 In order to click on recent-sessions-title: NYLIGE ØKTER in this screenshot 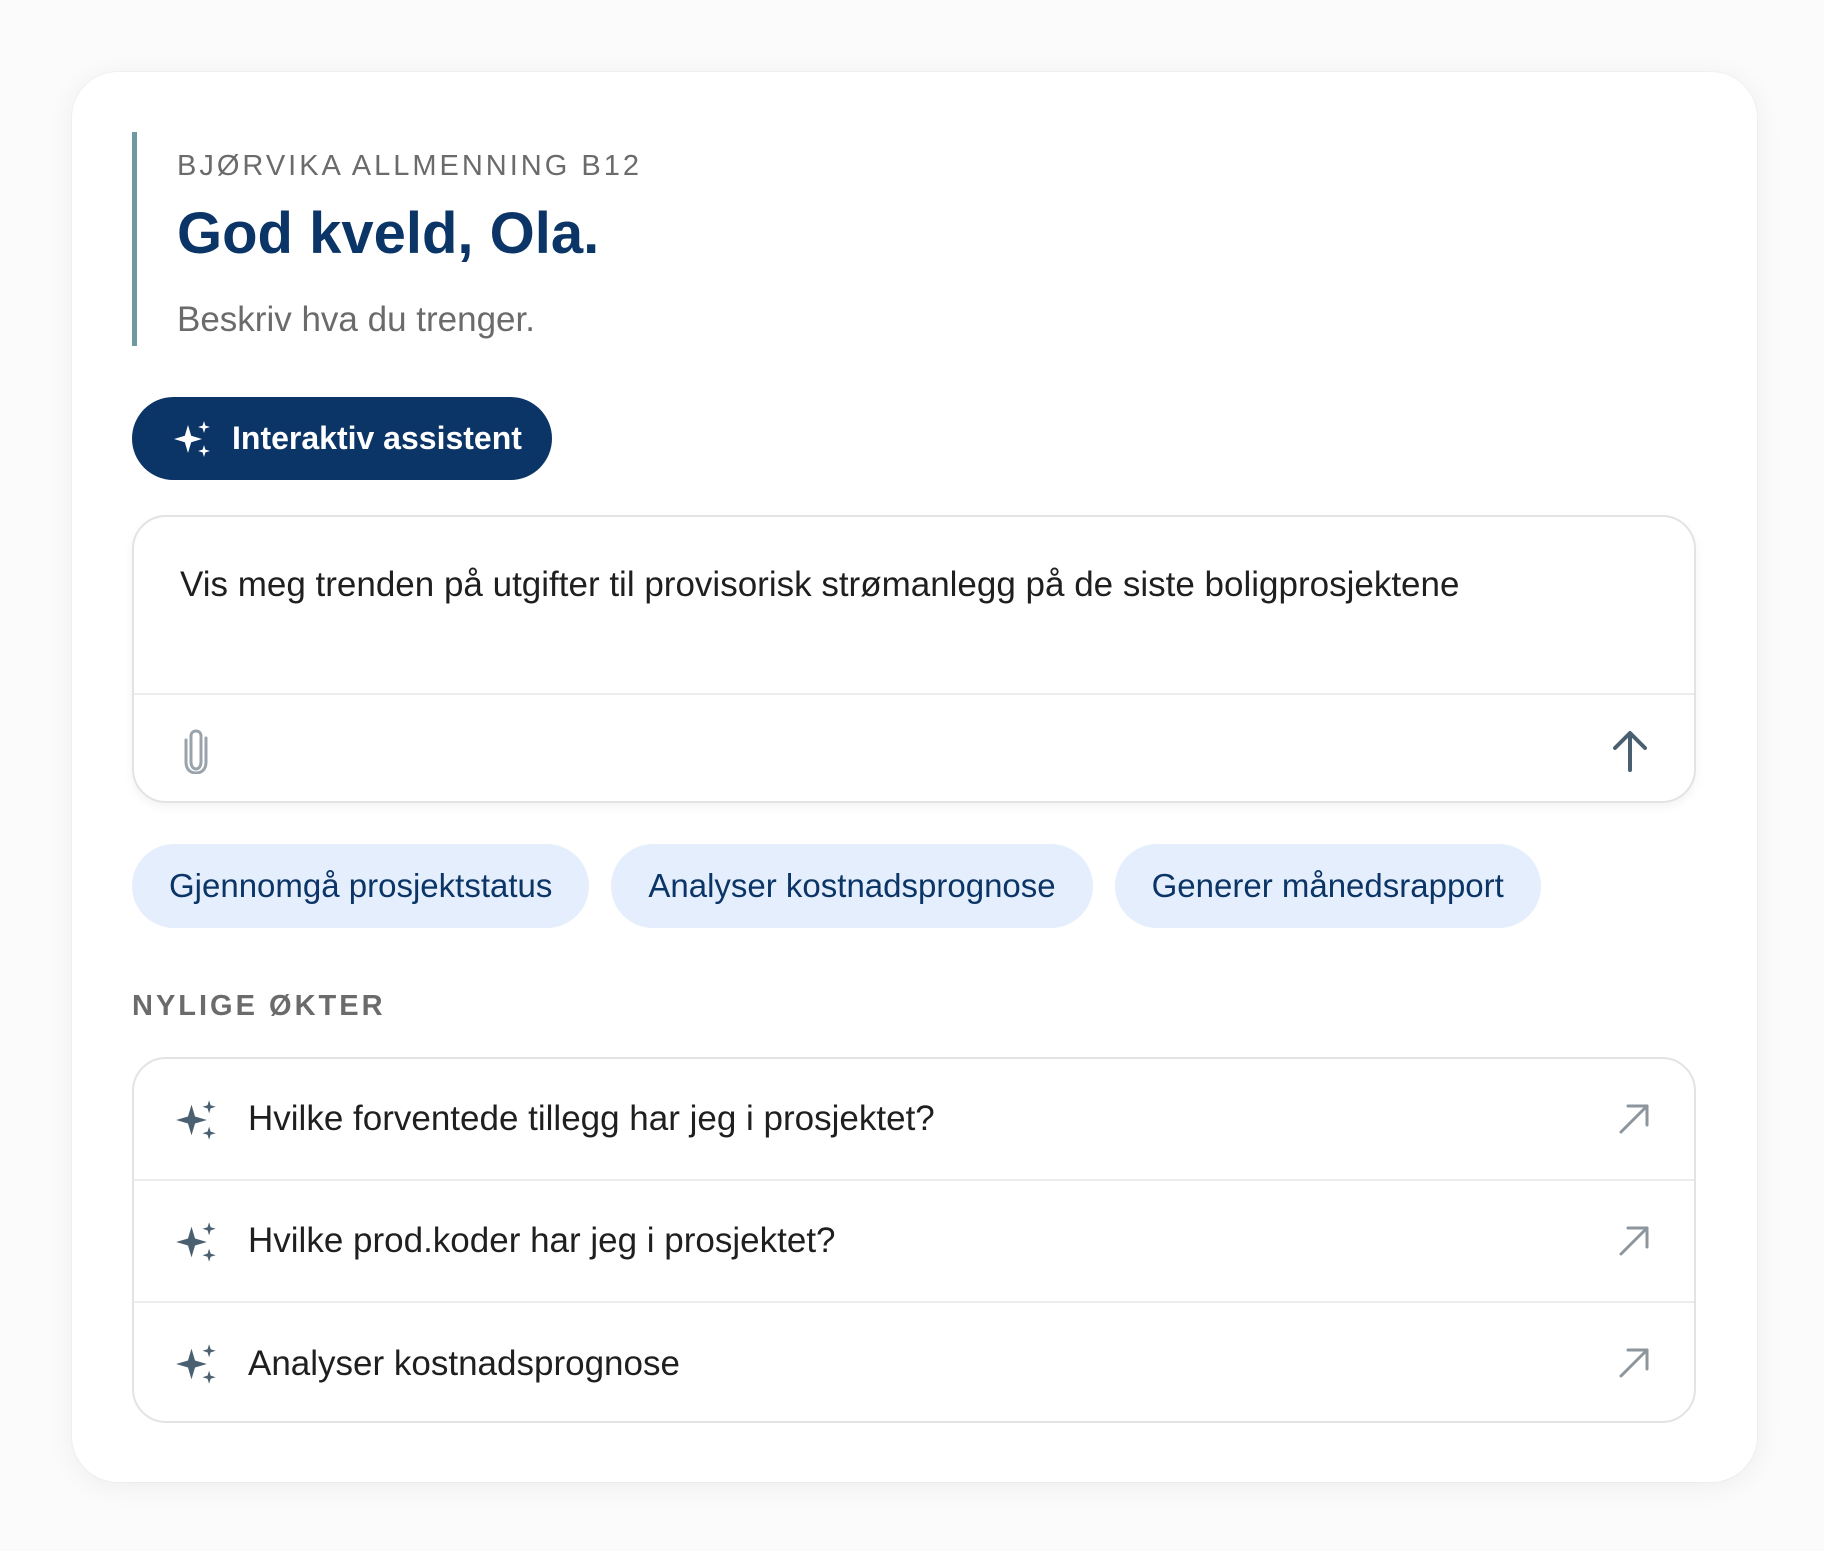, I will do `click(259, 1006)`.